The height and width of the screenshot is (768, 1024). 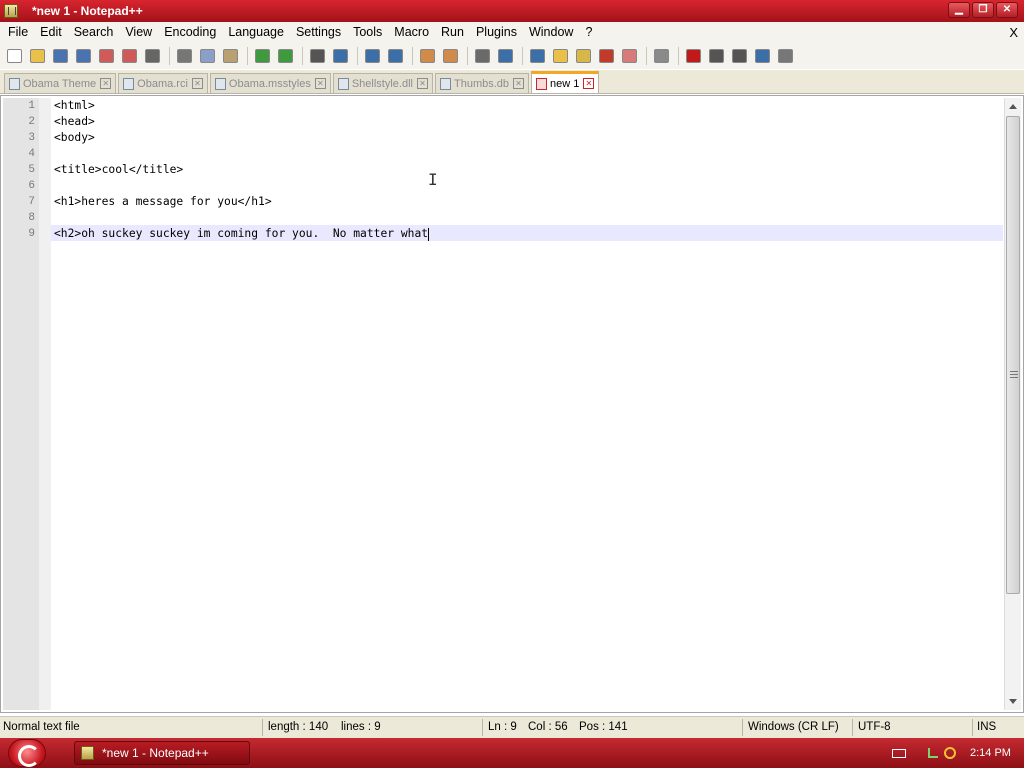 I want to click on code-line: <head>, so click(x=74, y=122).